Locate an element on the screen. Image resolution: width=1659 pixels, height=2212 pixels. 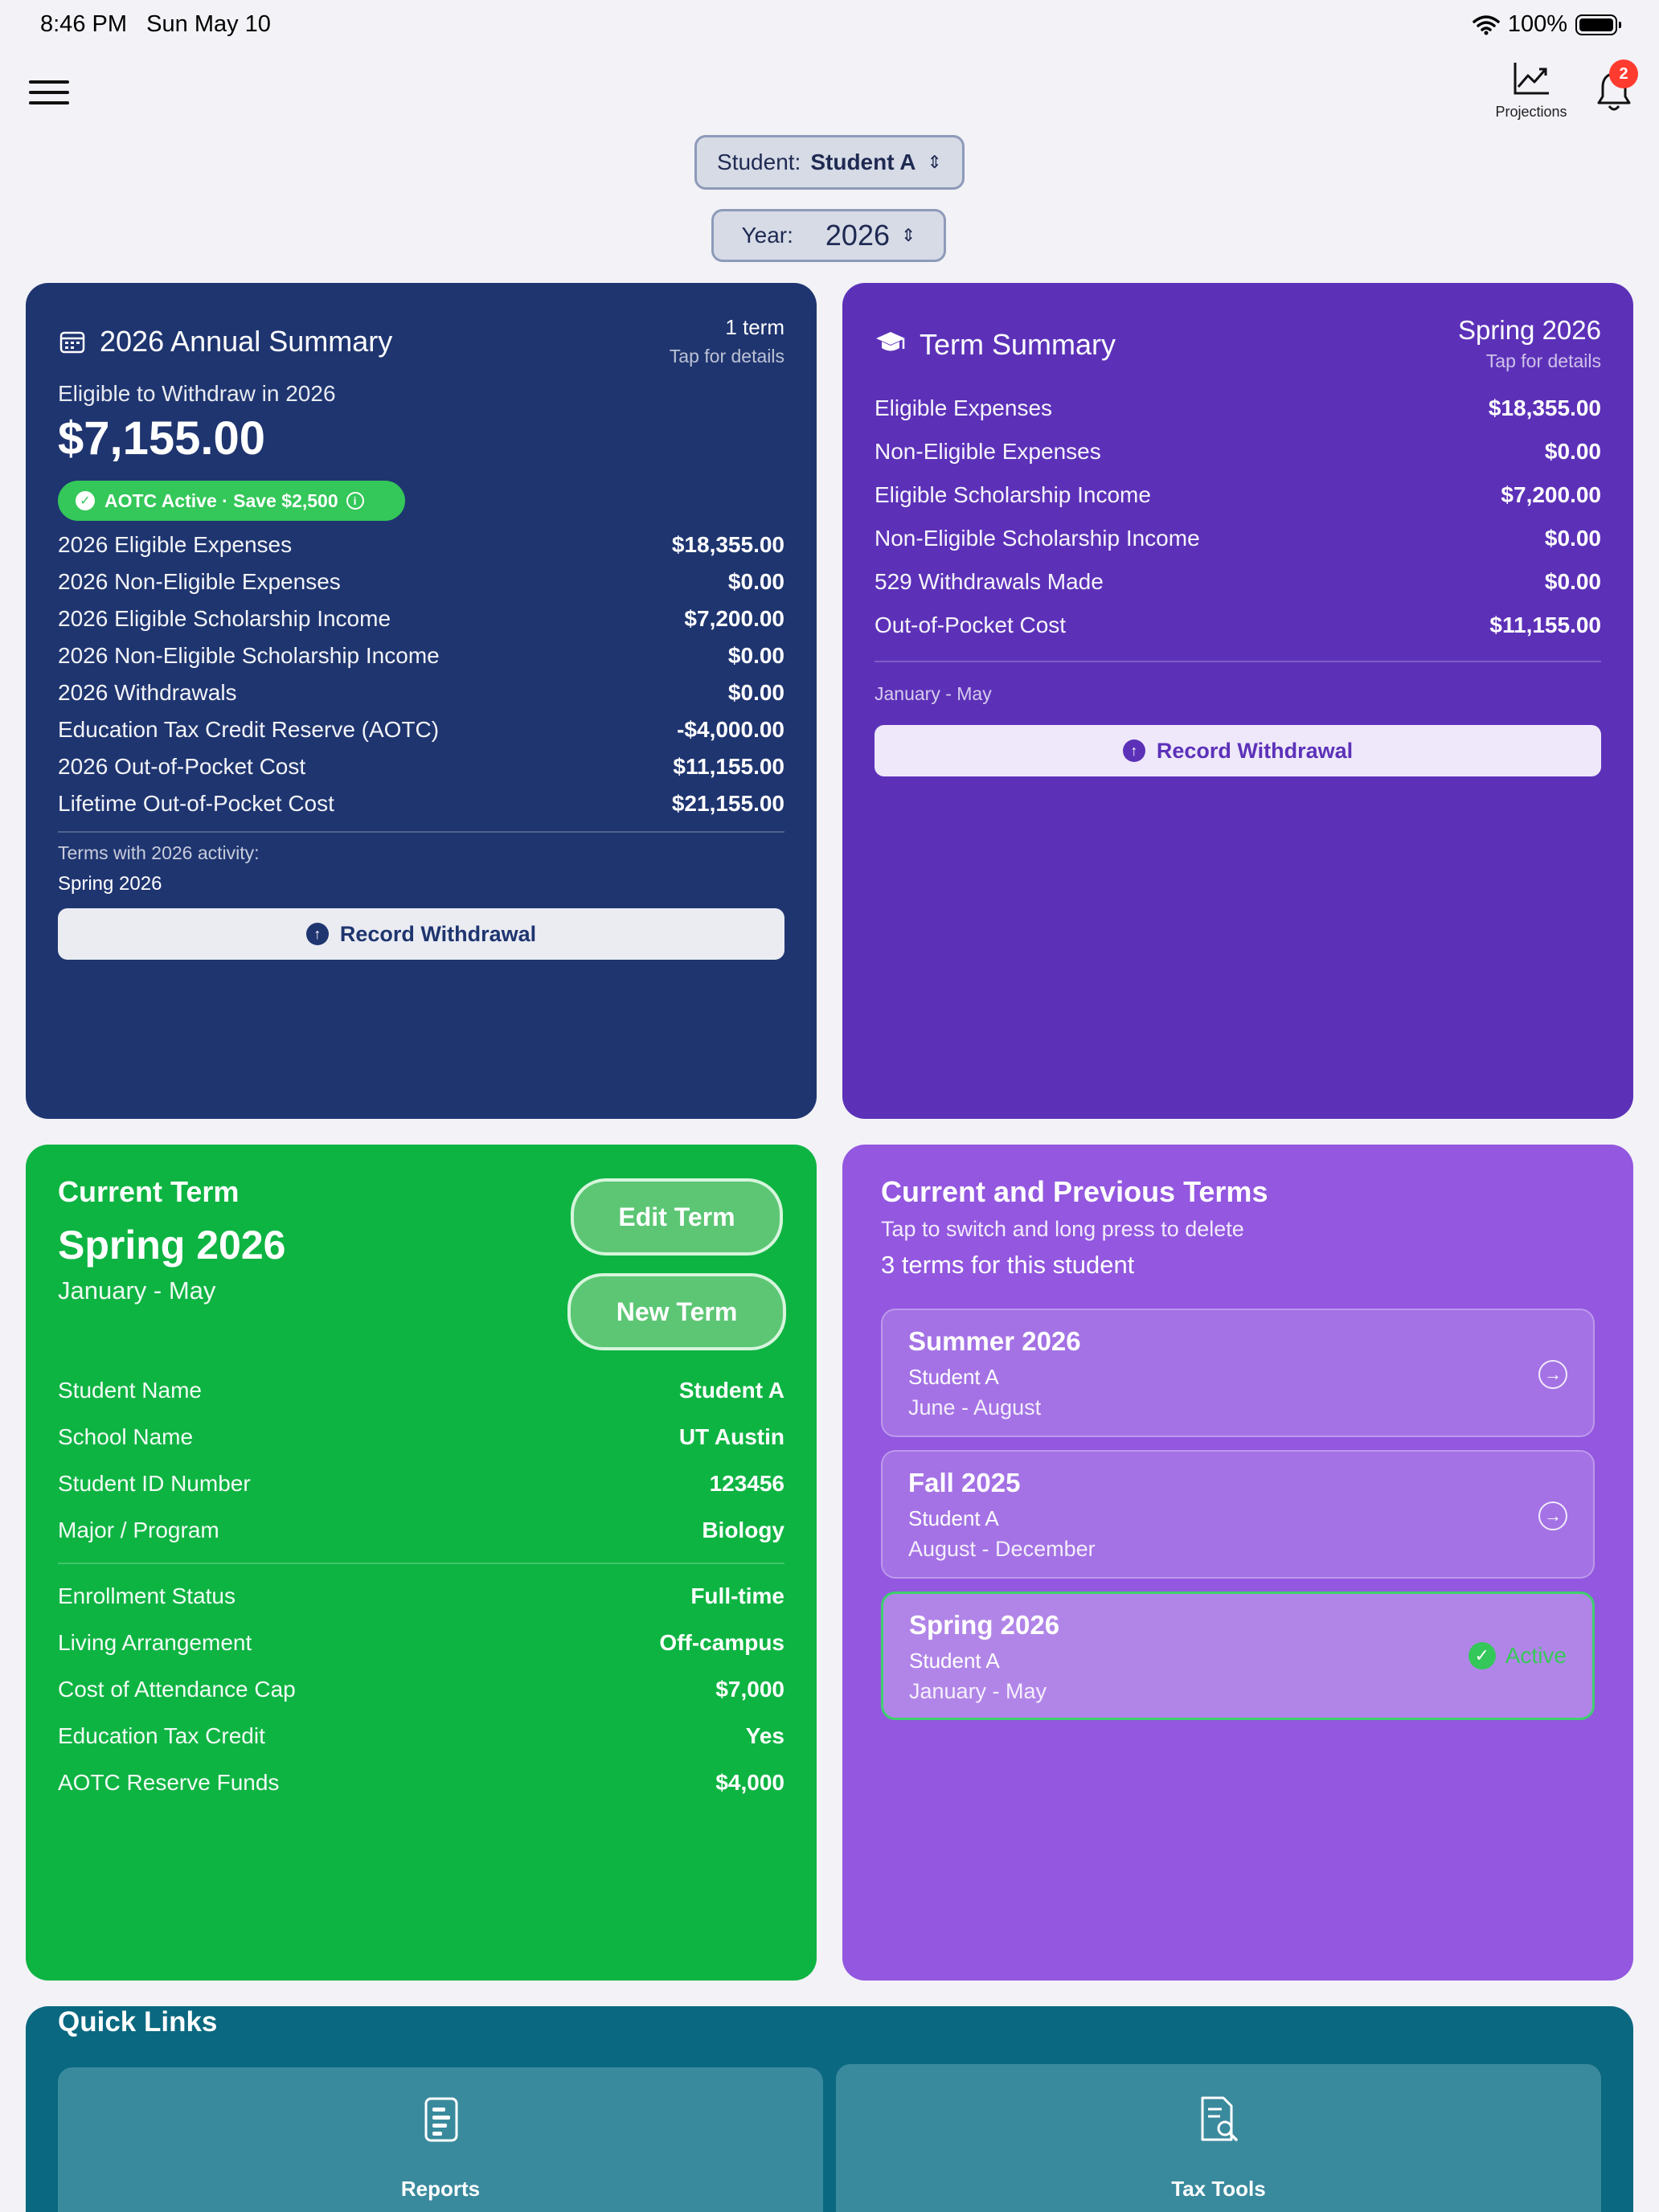
projections-button: Projections is located at coordinates (1531, 91).